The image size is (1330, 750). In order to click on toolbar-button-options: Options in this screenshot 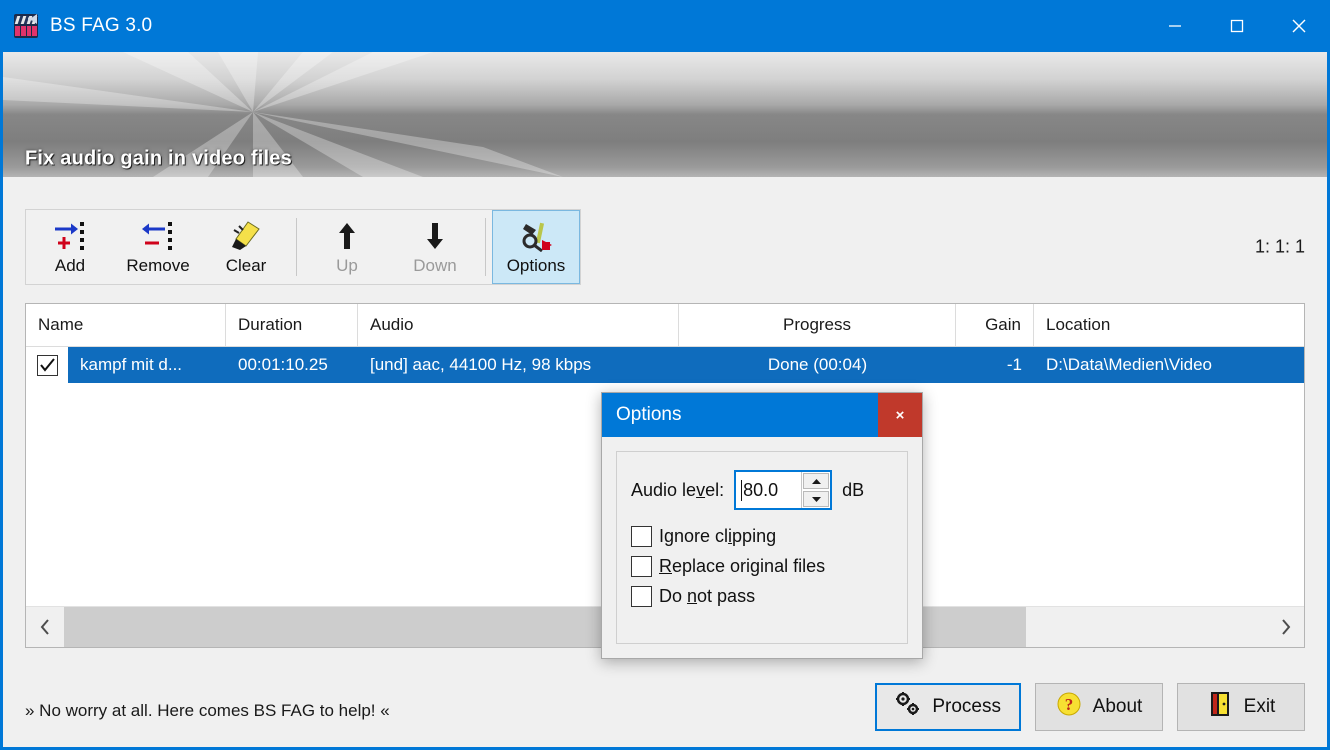, I will do `click(536, 247)`.